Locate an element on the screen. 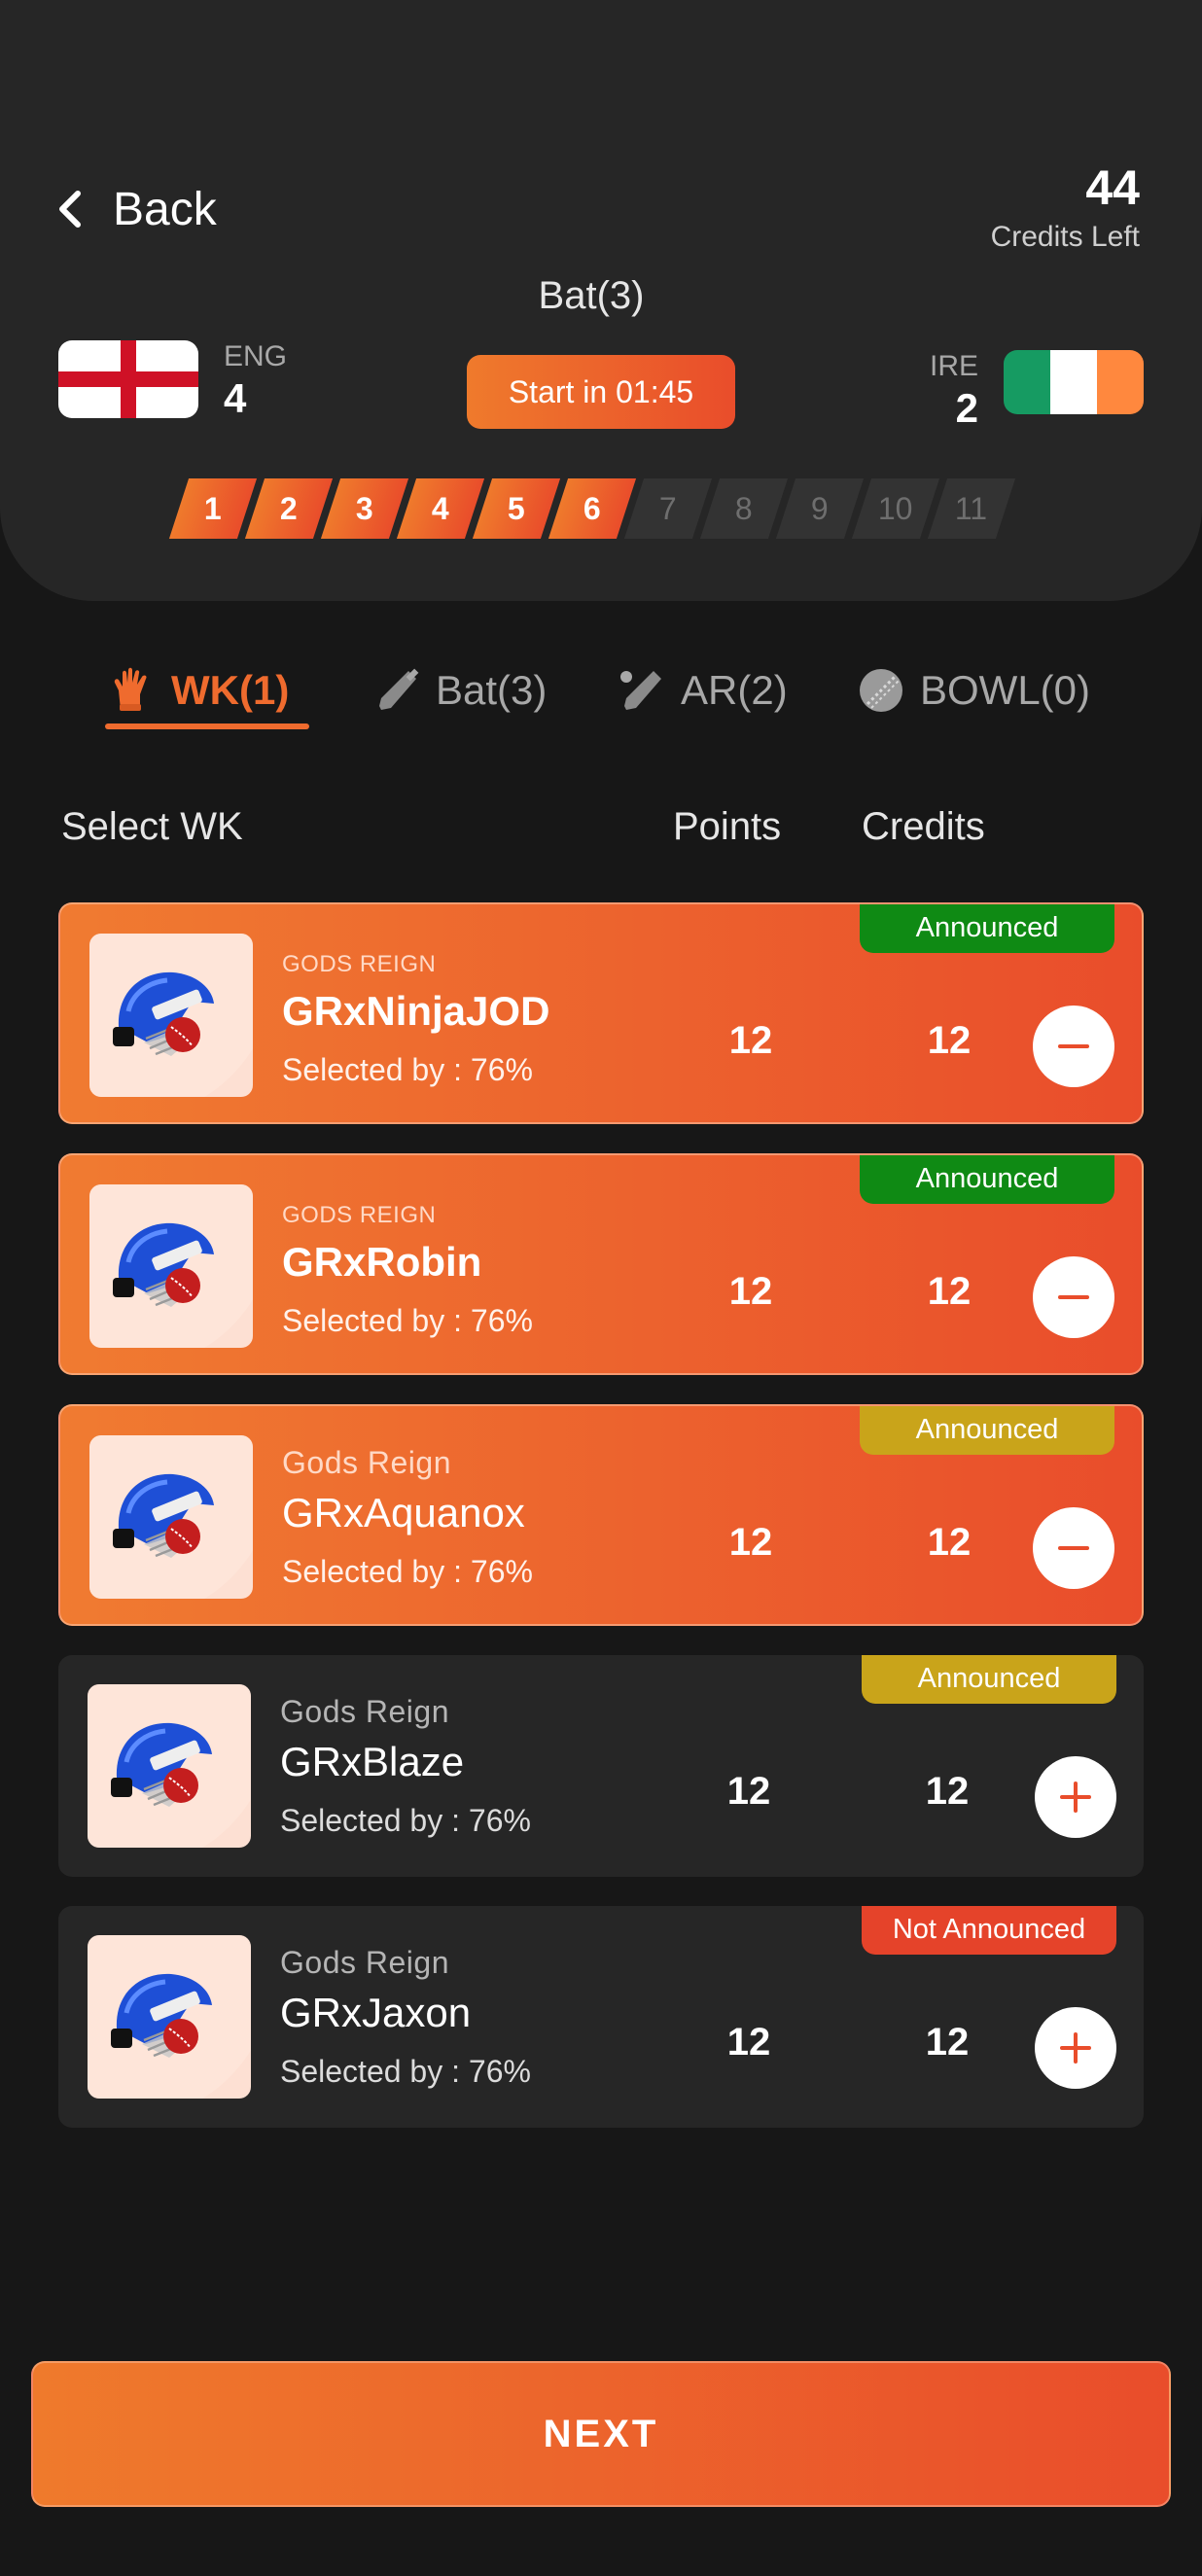 The image size is (1202, 2576). chevron-left-icon is located at coordinates (70, 209).